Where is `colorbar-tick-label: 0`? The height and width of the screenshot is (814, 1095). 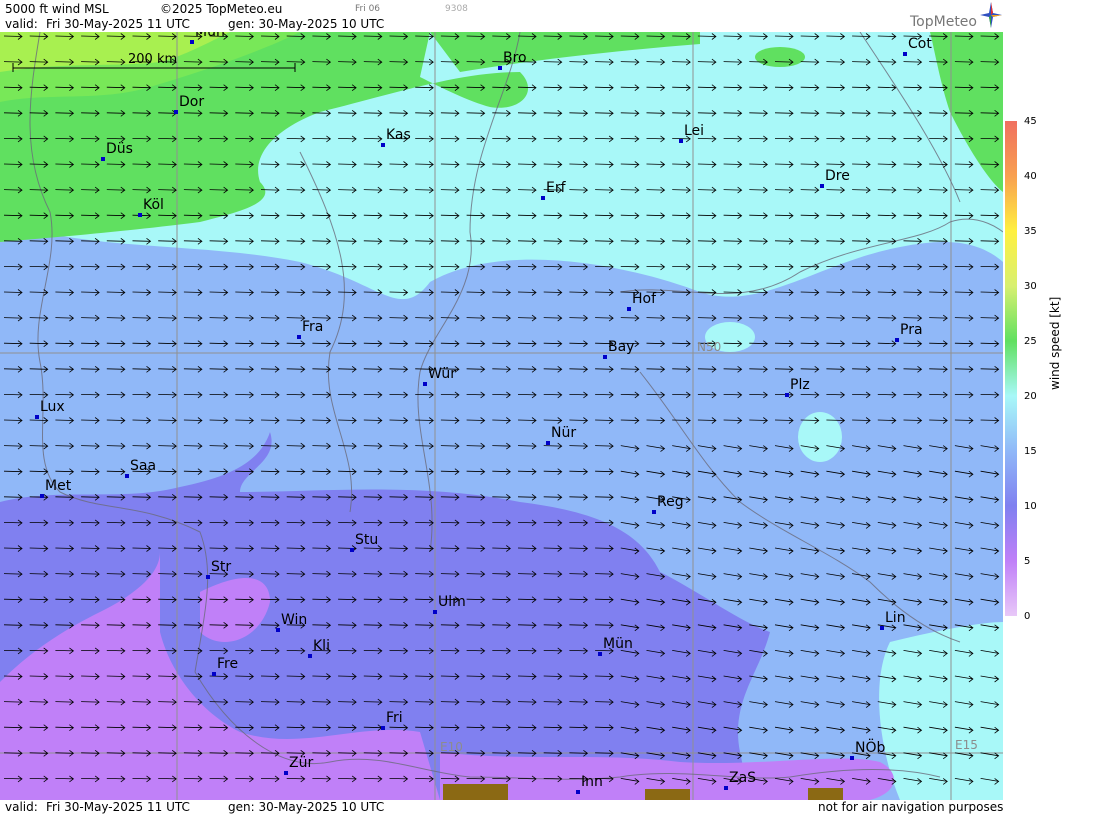
colorbar-tick-label: 0 is located at coordinates (1027, 616).